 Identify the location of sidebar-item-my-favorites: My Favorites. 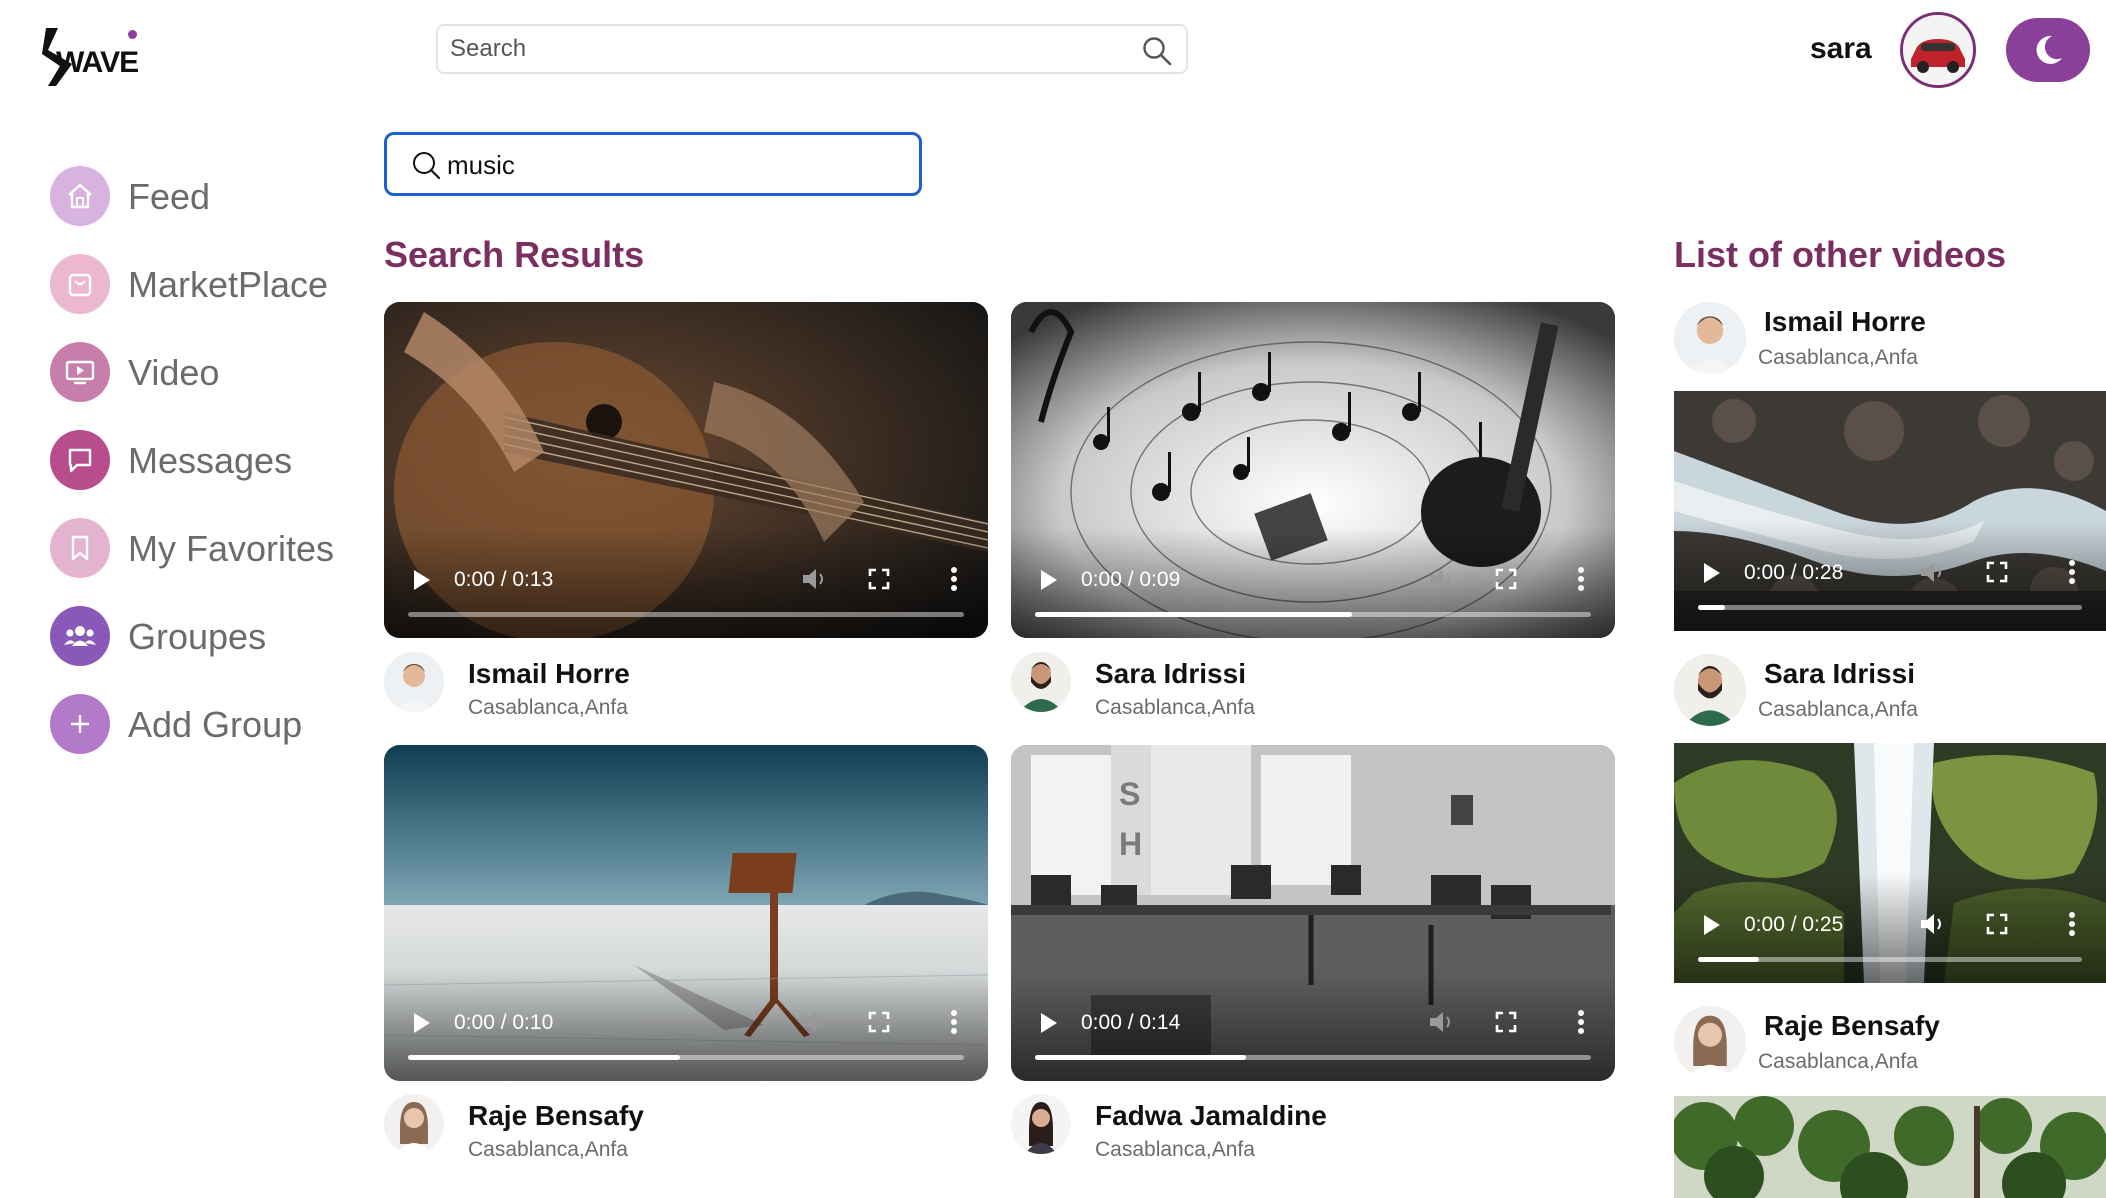
(200, 548).